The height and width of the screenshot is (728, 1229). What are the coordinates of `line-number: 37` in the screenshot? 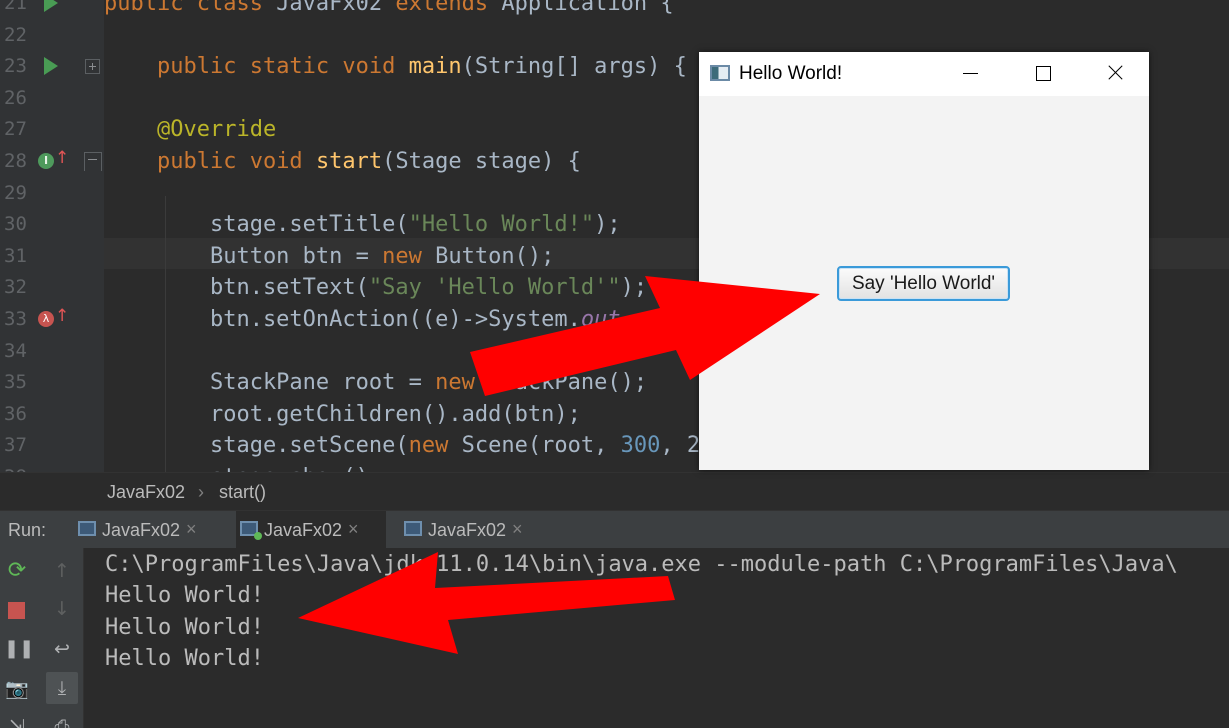 It's located at (15, 445).